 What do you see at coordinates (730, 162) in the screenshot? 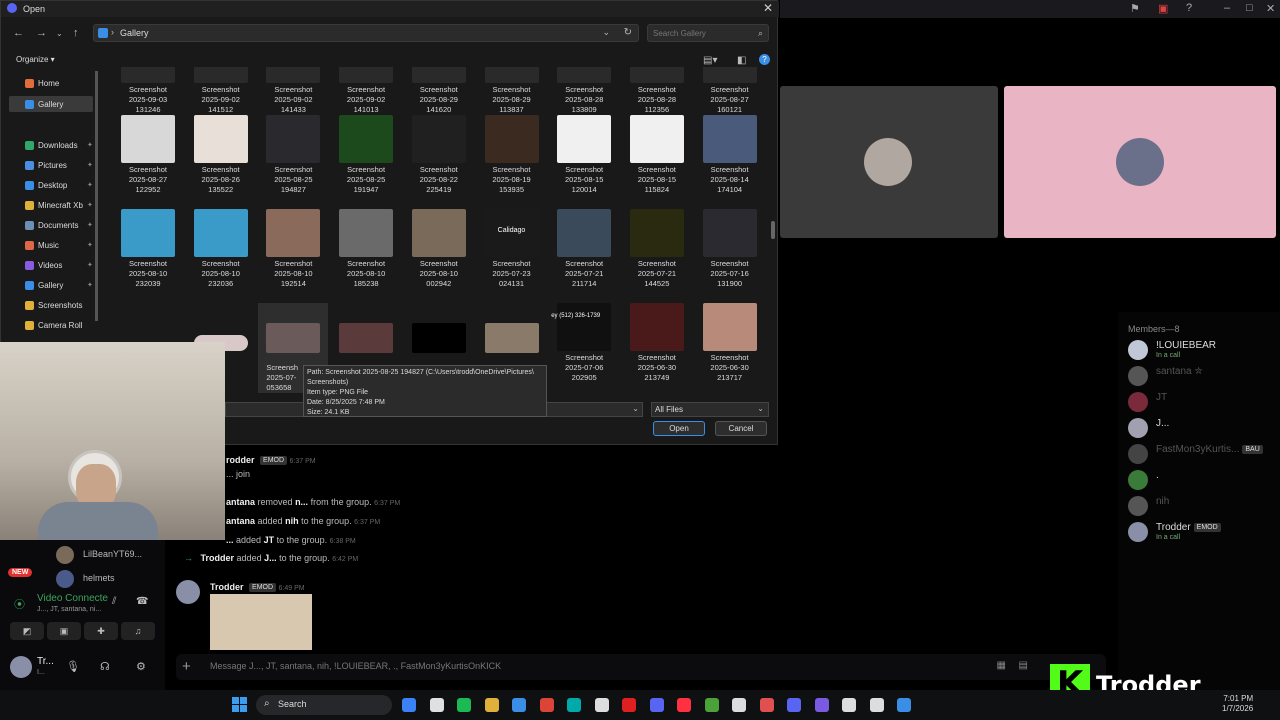
I see `file-tile: Screenshot 2025-08-14 174104` at bounding box center [730, 162].